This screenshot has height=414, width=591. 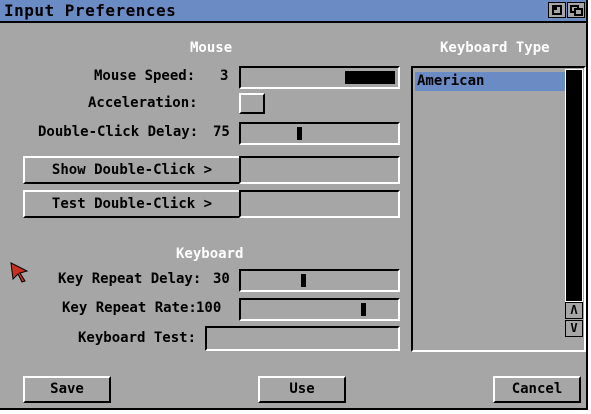 I want to click on key-repeat-rate-value: 100, so click(x=209, y=308).